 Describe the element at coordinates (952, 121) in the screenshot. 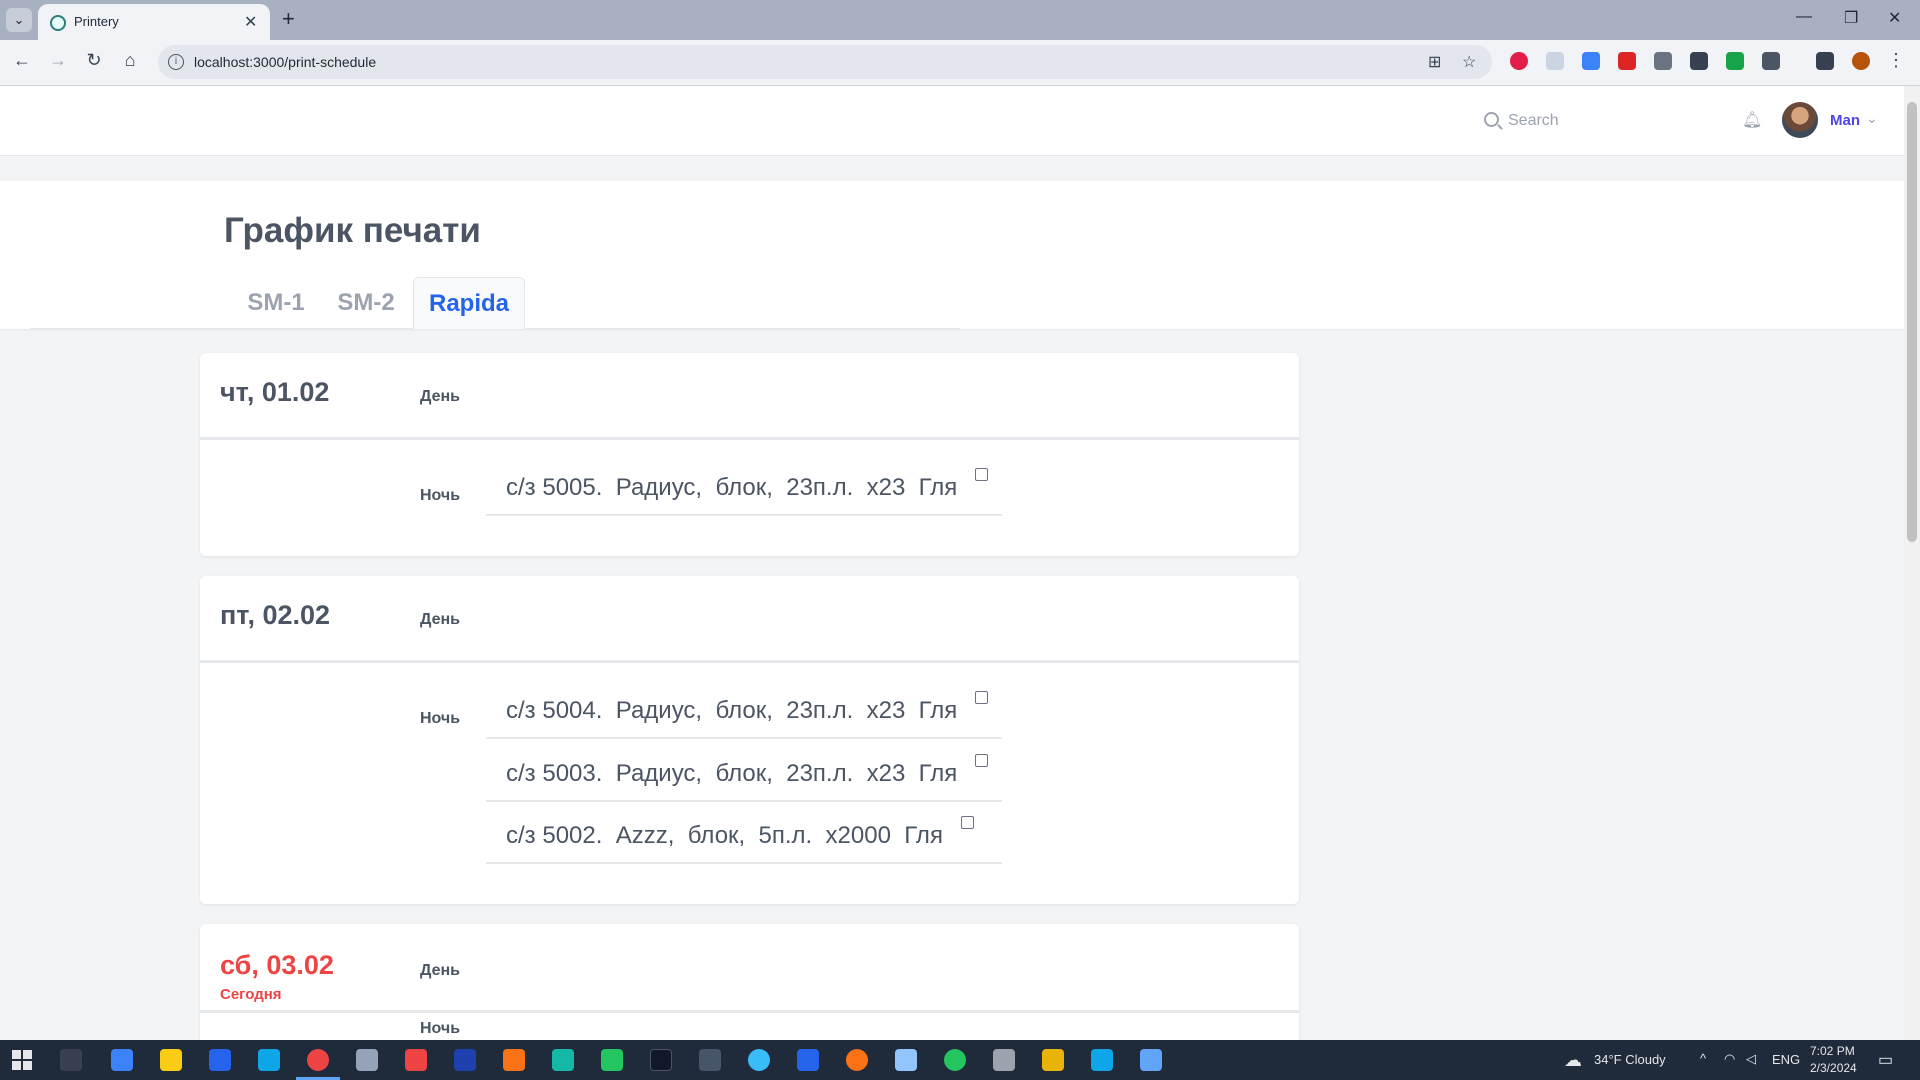

I see `top-navigation: 🔔︎ Man ⌄` at that location.